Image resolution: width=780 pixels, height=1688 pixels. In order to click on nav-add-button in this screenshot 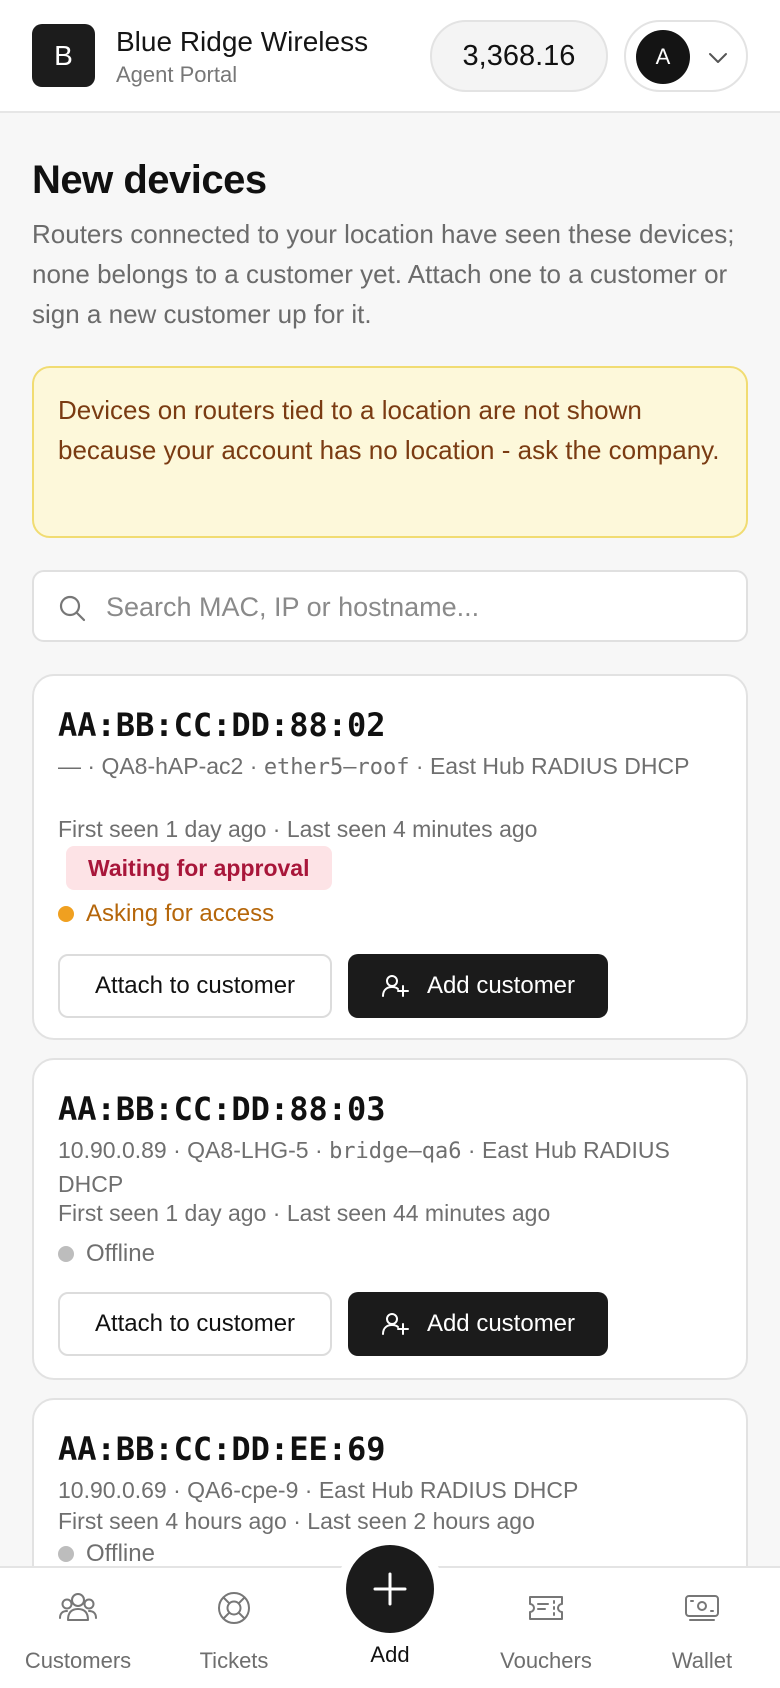, I will do `click(390, 1589)`.